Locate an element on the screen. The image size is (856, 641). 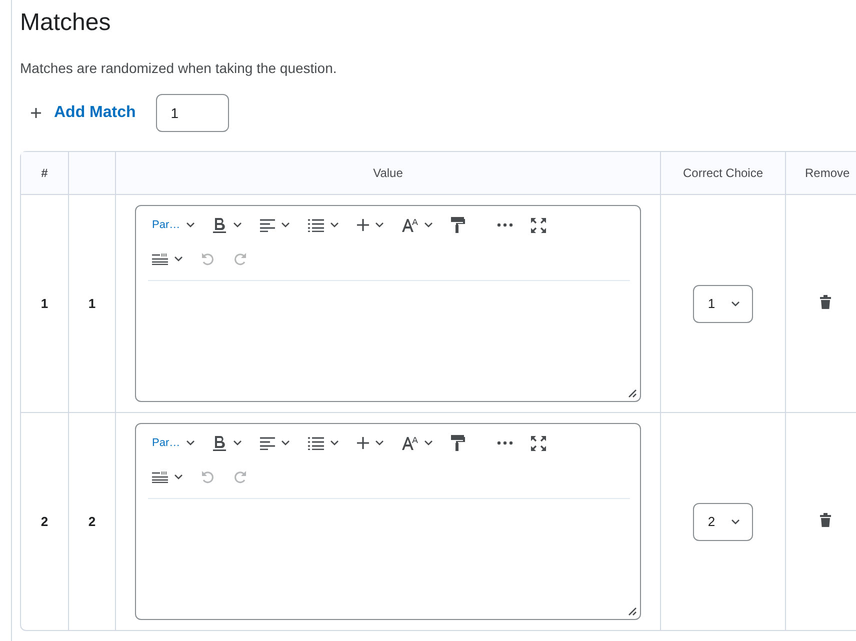
correct-choice-dropdown: 2 is located at coordinates (723, 521).